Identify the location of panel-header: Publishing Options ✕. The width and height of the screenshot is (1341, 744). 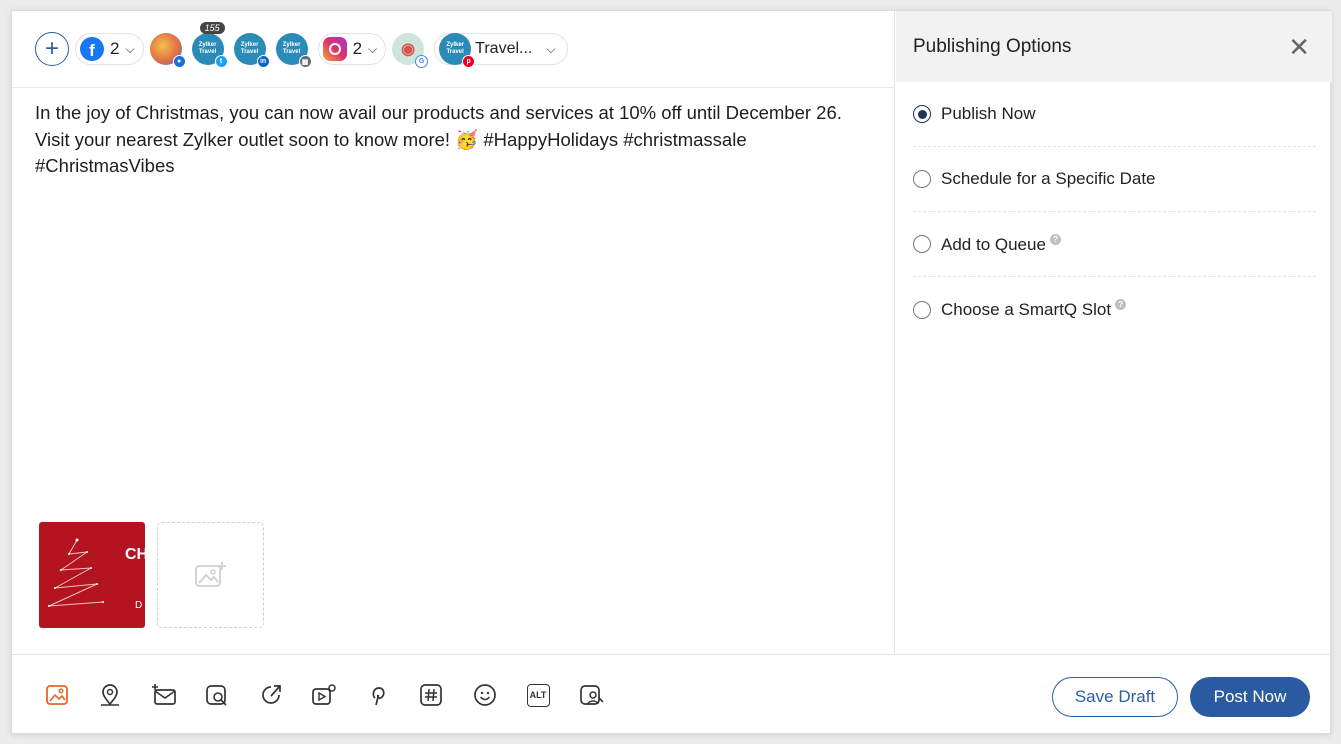
(1114, 46).